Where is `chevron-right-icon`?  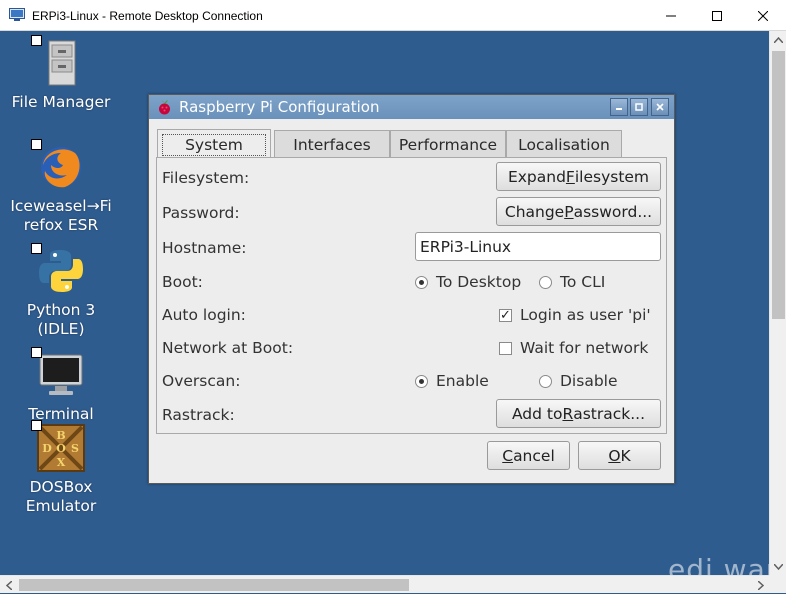 chevron-right-icon is located at coordinates (760, 585).